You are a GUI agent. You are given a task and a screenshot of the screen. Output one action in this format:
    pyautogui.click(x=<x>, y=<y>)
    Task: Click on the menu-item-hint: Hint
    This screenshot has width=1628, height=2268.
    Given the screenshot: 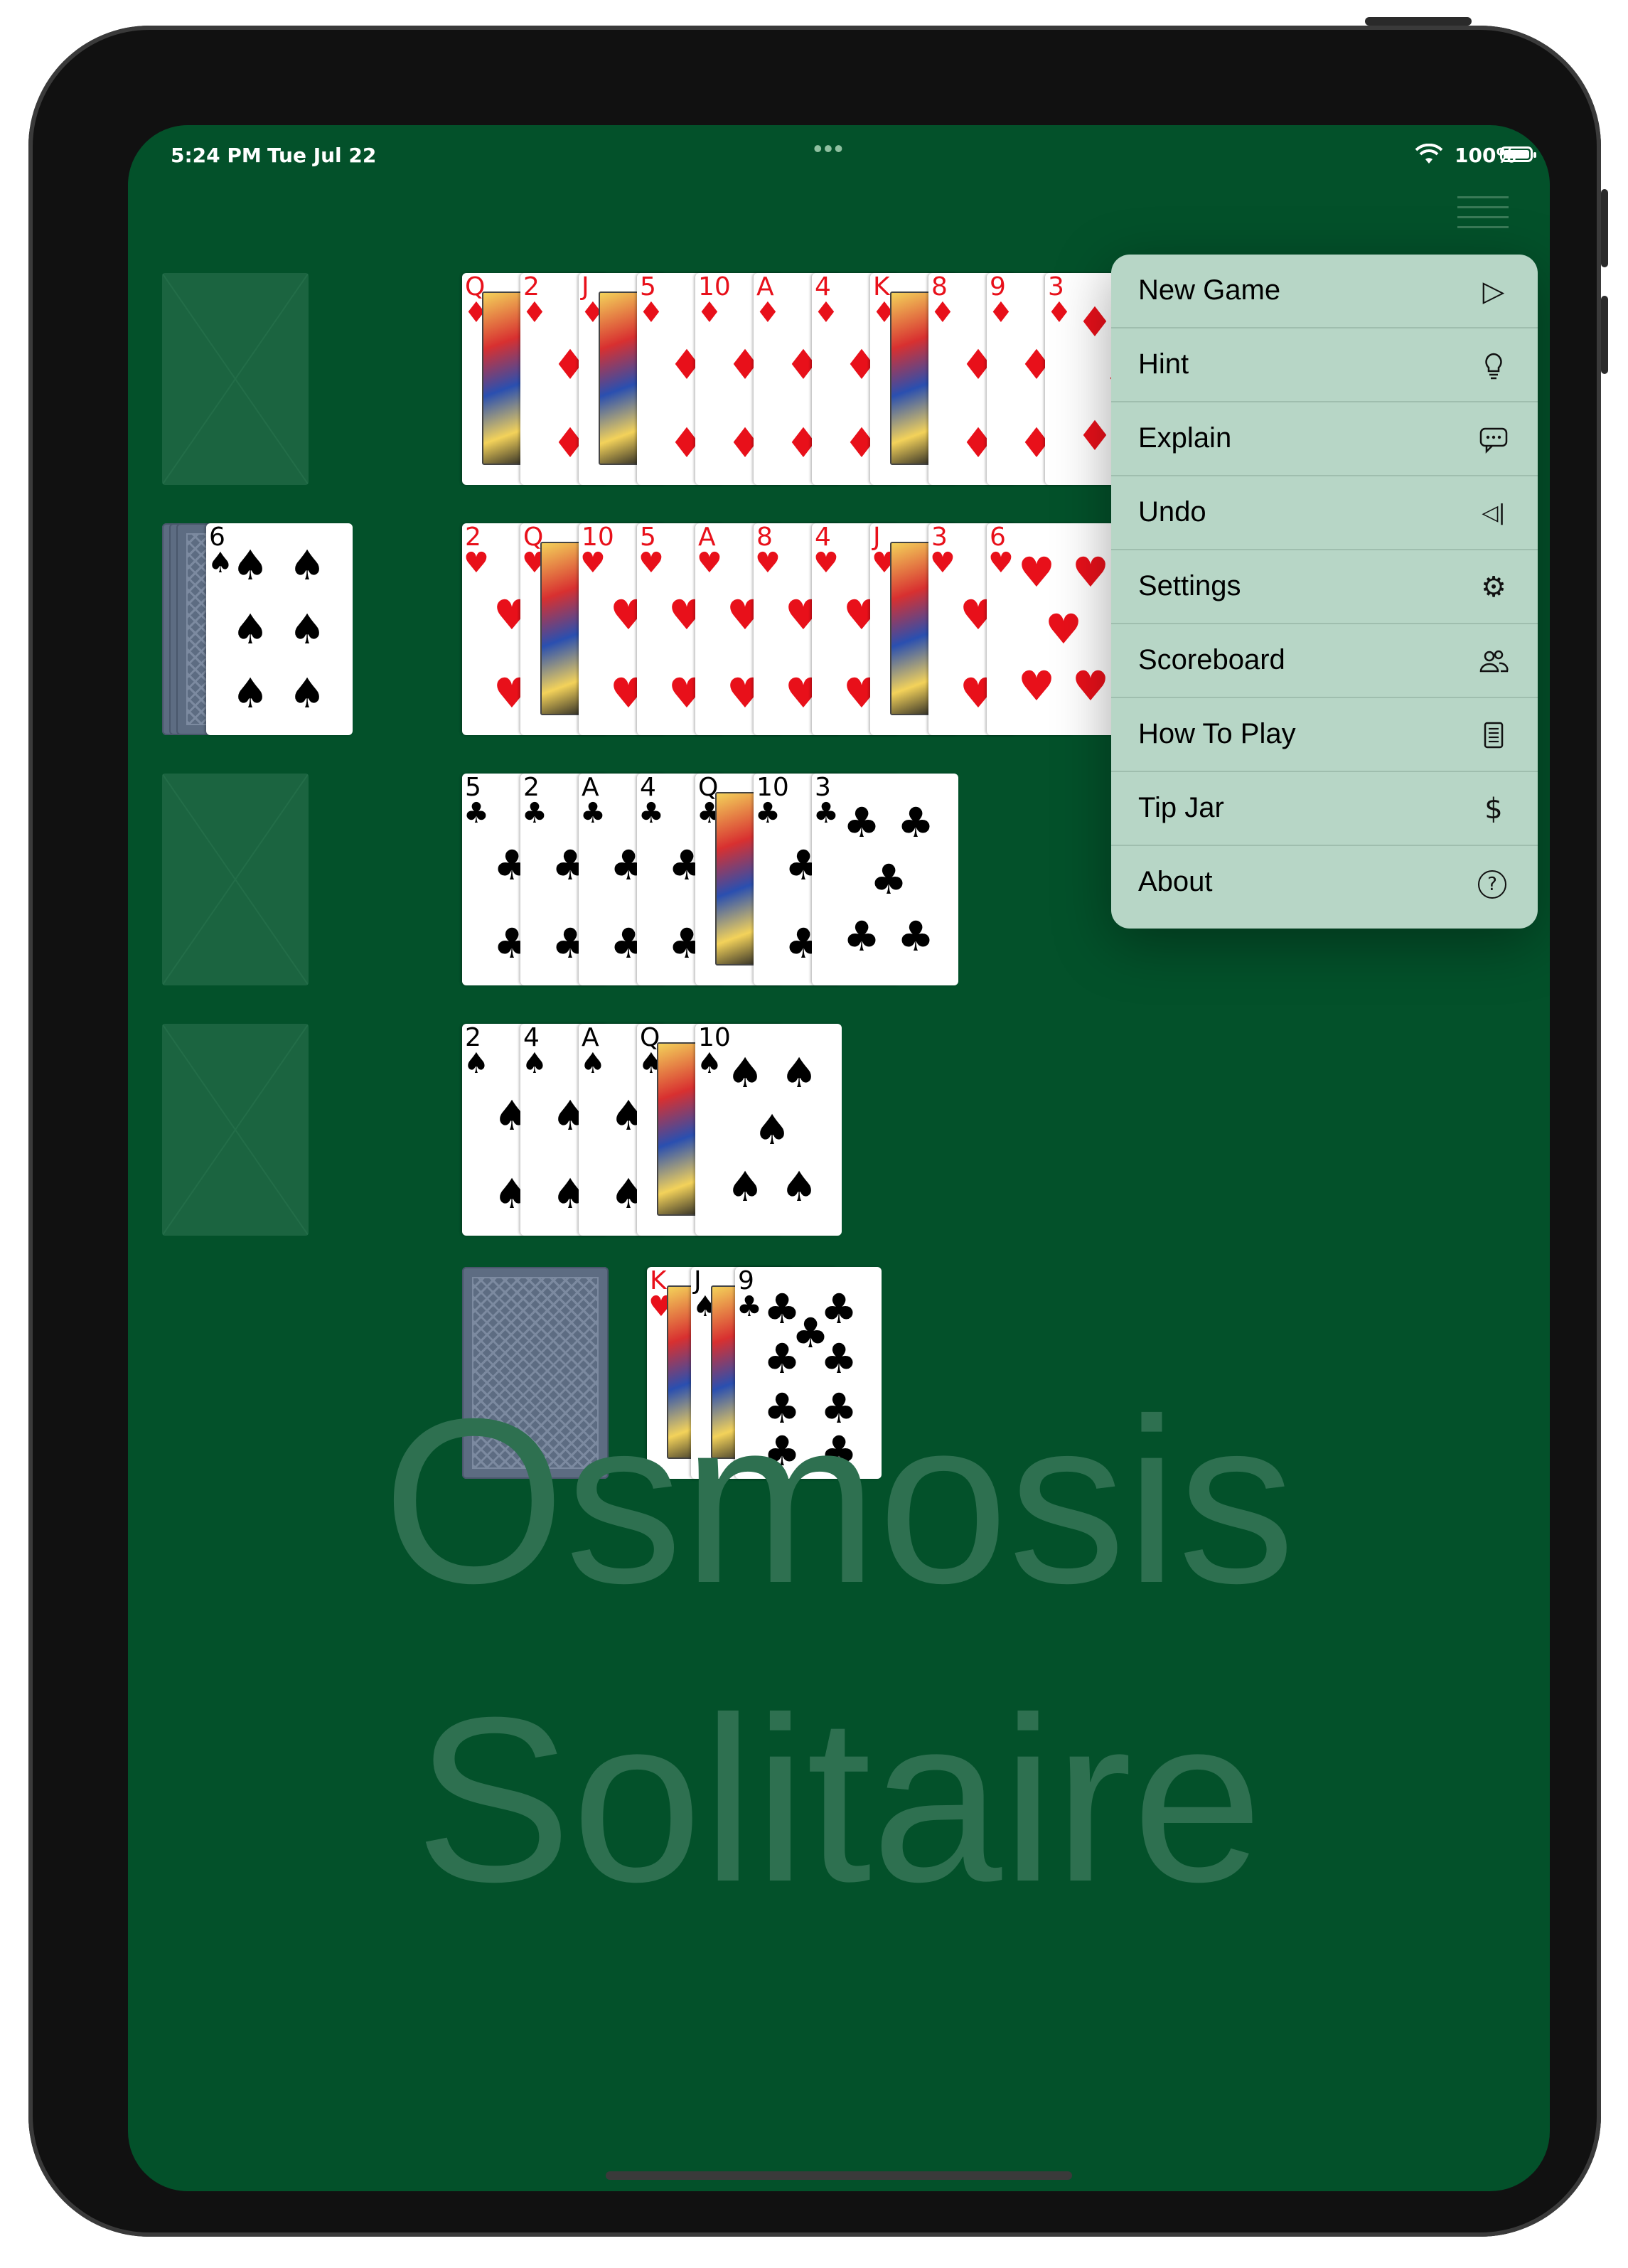 What is the action you would take?
    pyautogui.click(x=1324, y=365)
    